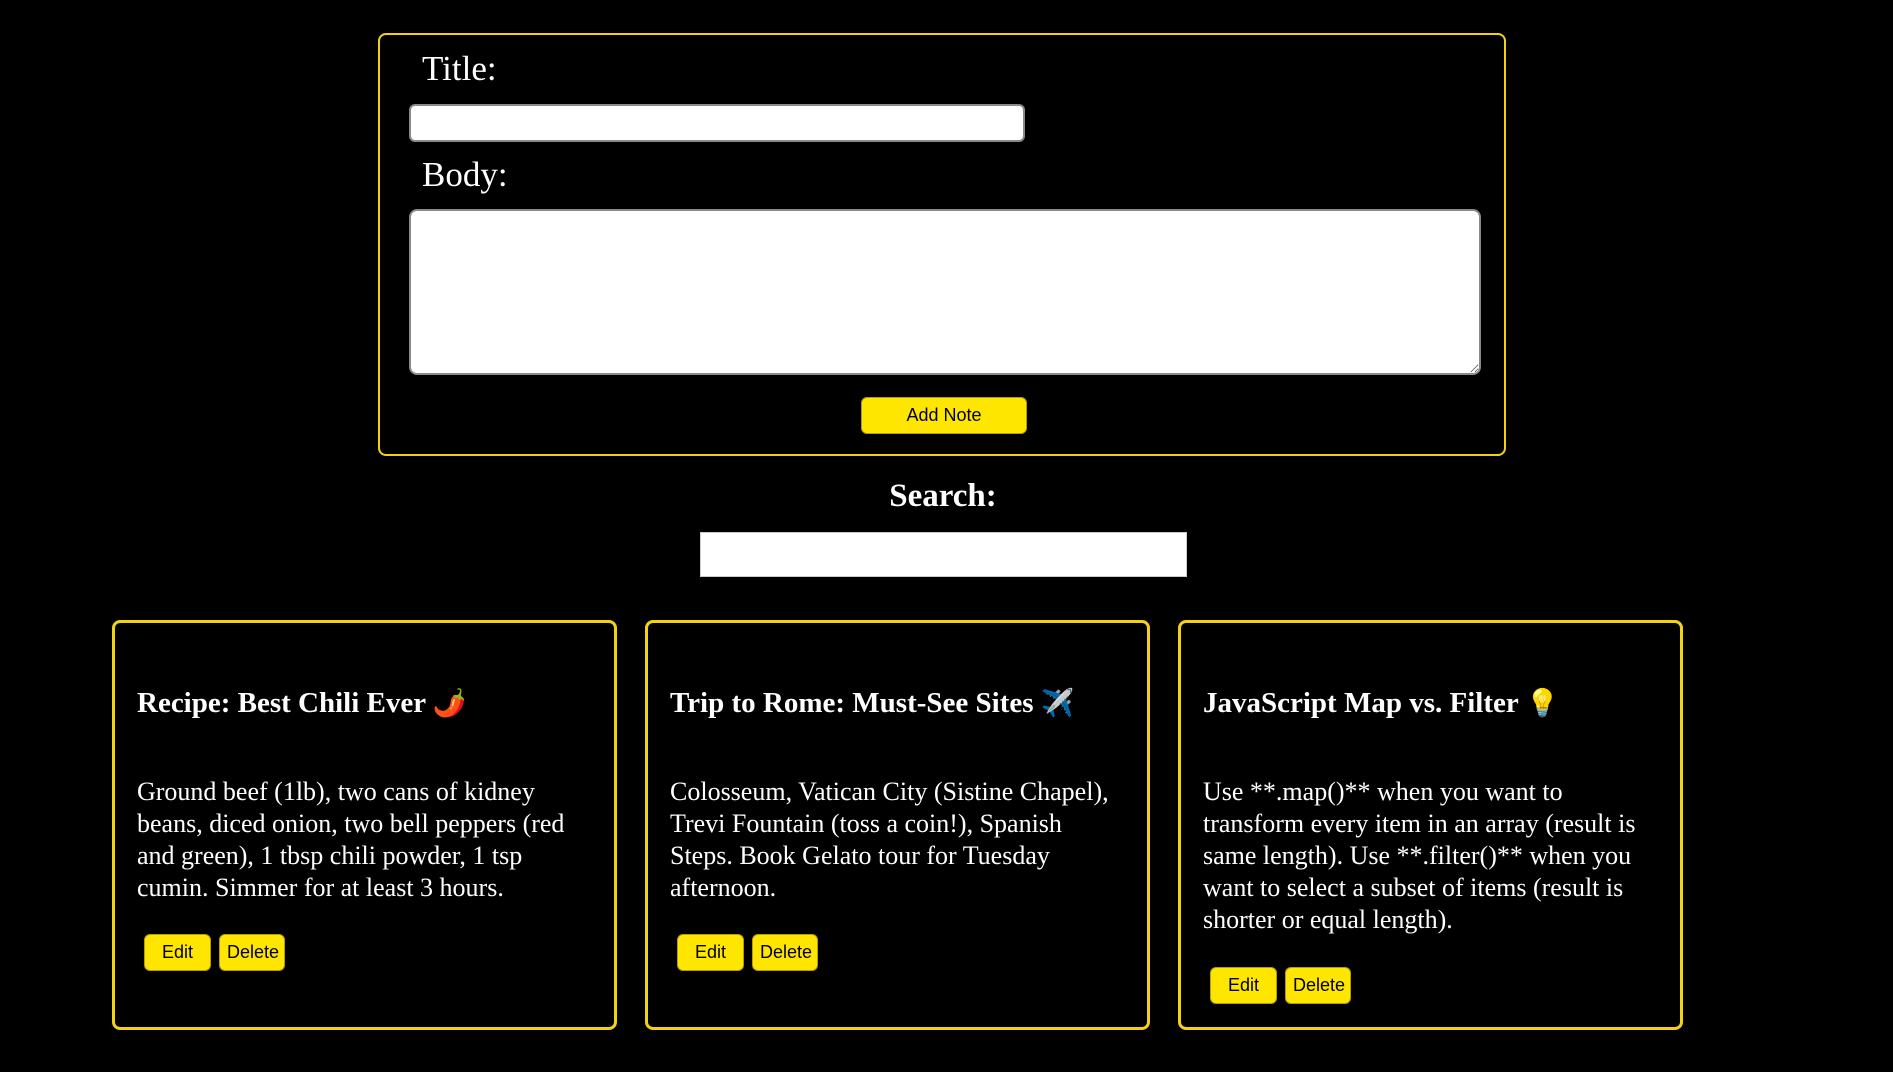  I want to click on note-title: Recipe: Best Chili Ever 🌶️, so click(372, 703).